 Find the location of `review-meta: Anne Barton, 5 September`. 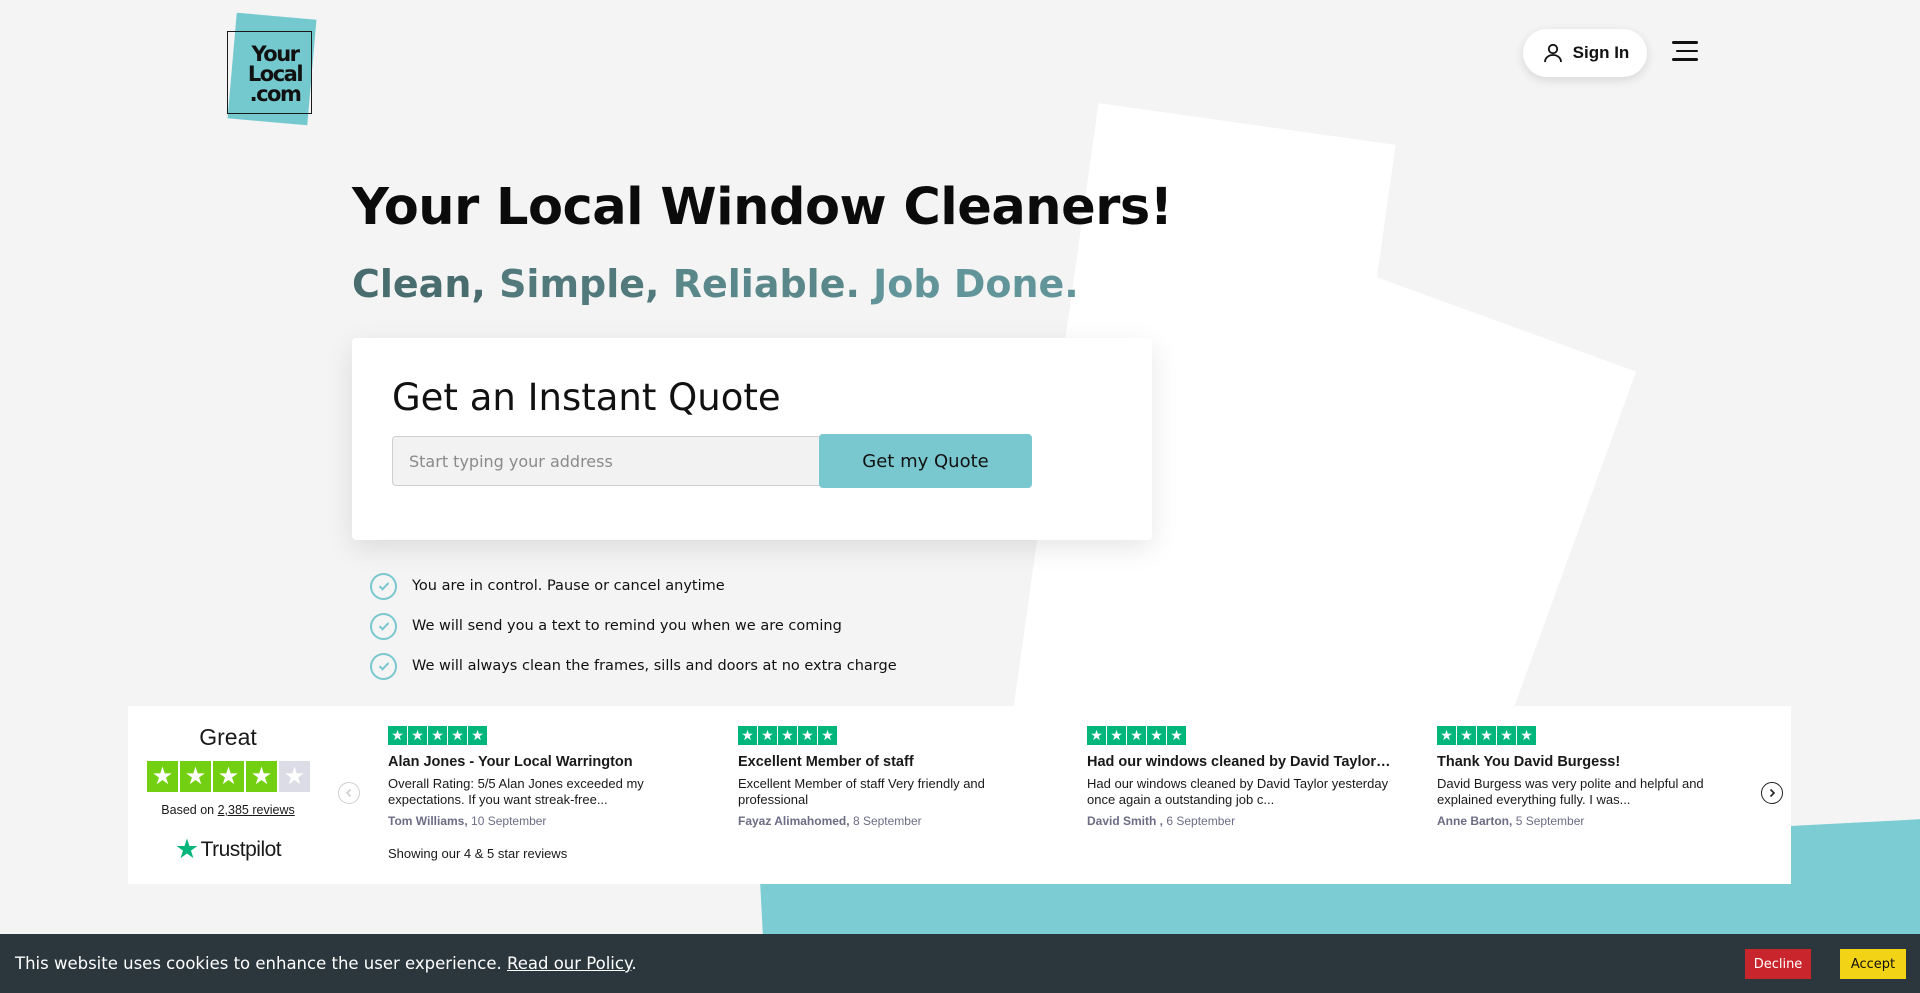

review-meta: Anne Barton, 5 September is located at coordinates (1596, 821).